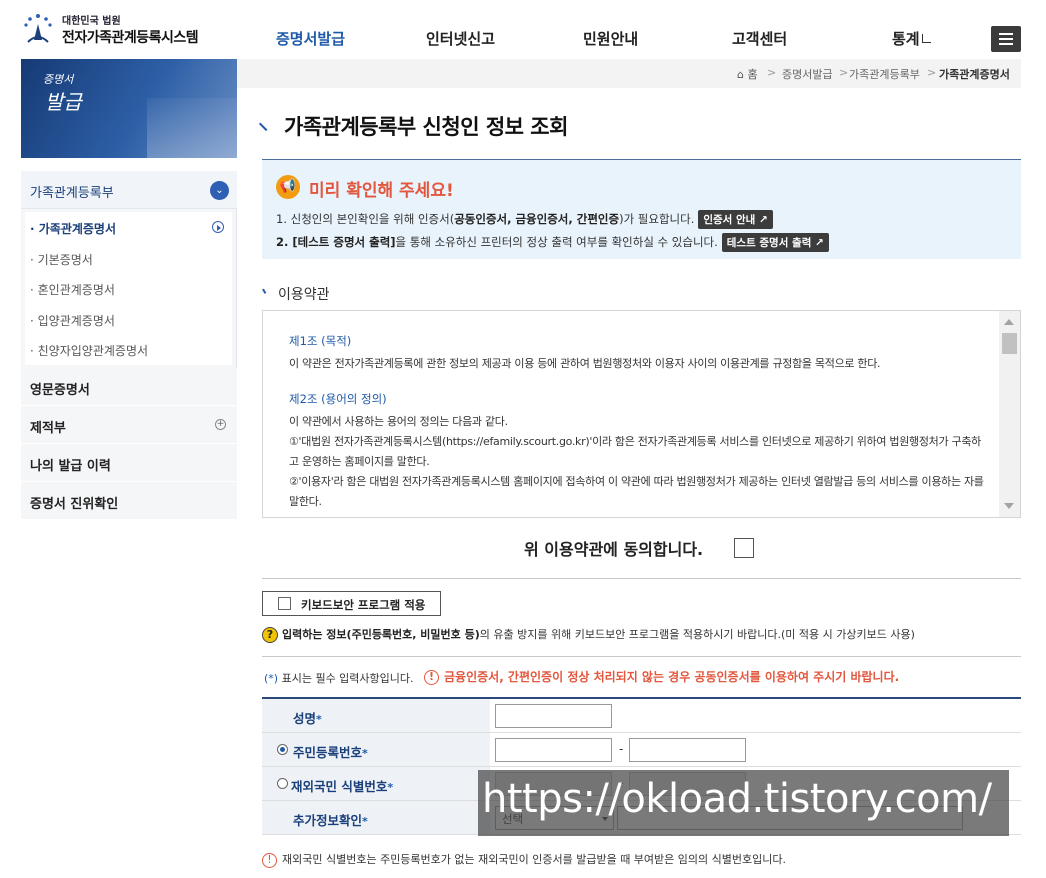 This screenshot has width=1046, height=878. Describe the element at coordinates (735, 219) in the screenshot. I see `cert-guide-button: 인증서 안내 ↗` at that location.